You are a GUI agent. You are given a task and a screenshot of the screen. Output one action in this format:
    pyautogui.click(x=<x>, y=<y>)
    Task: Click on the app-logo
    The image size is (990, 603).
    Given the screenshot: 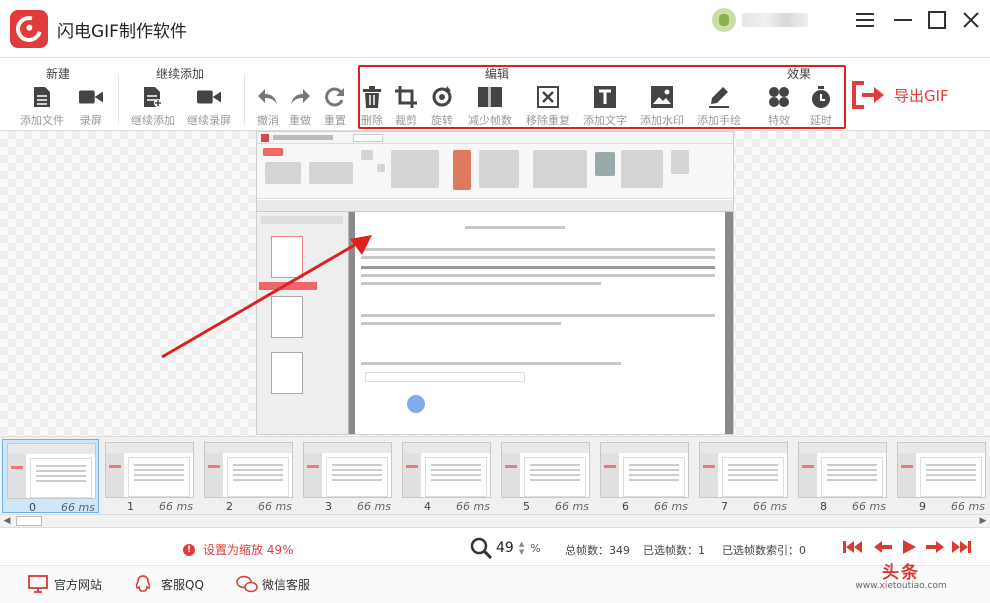 What is the action you would take?
    pyautogui.click(x=29, y=29)
    